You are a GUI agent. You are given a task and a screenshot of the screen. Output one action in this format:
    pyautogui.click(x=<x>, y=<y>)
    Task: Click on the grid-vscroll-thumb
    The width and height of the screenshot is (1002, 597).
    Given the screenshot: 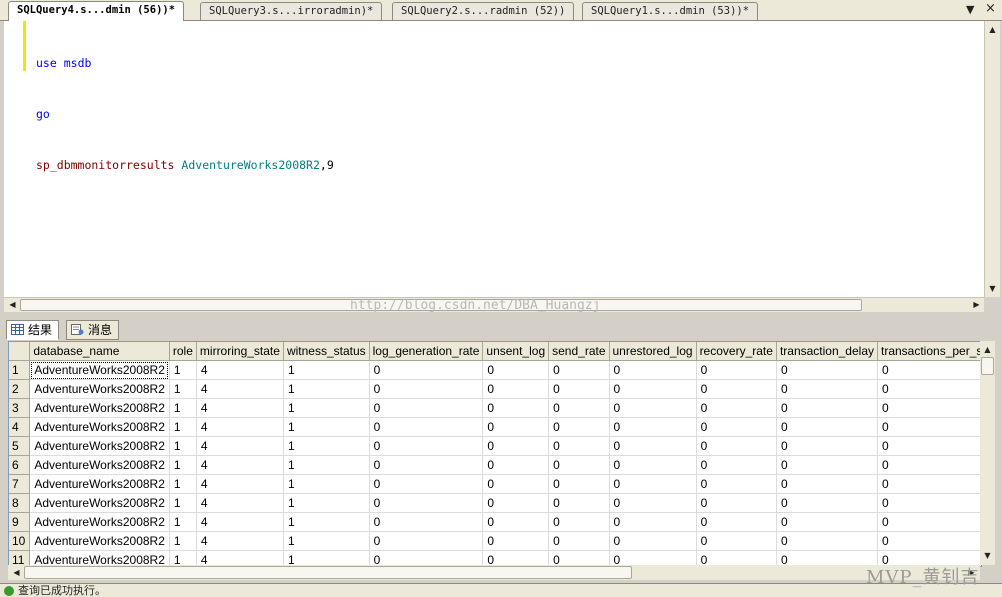 What is the action you would take?
    pyautogui.click(x=987, y=366)
    